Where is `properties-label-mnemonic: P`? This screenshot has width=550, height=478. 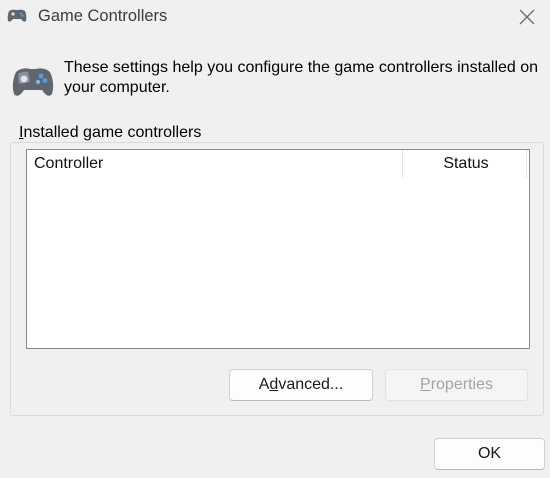
properties-label-mnemonic: P is located at coordinates (425, 384).